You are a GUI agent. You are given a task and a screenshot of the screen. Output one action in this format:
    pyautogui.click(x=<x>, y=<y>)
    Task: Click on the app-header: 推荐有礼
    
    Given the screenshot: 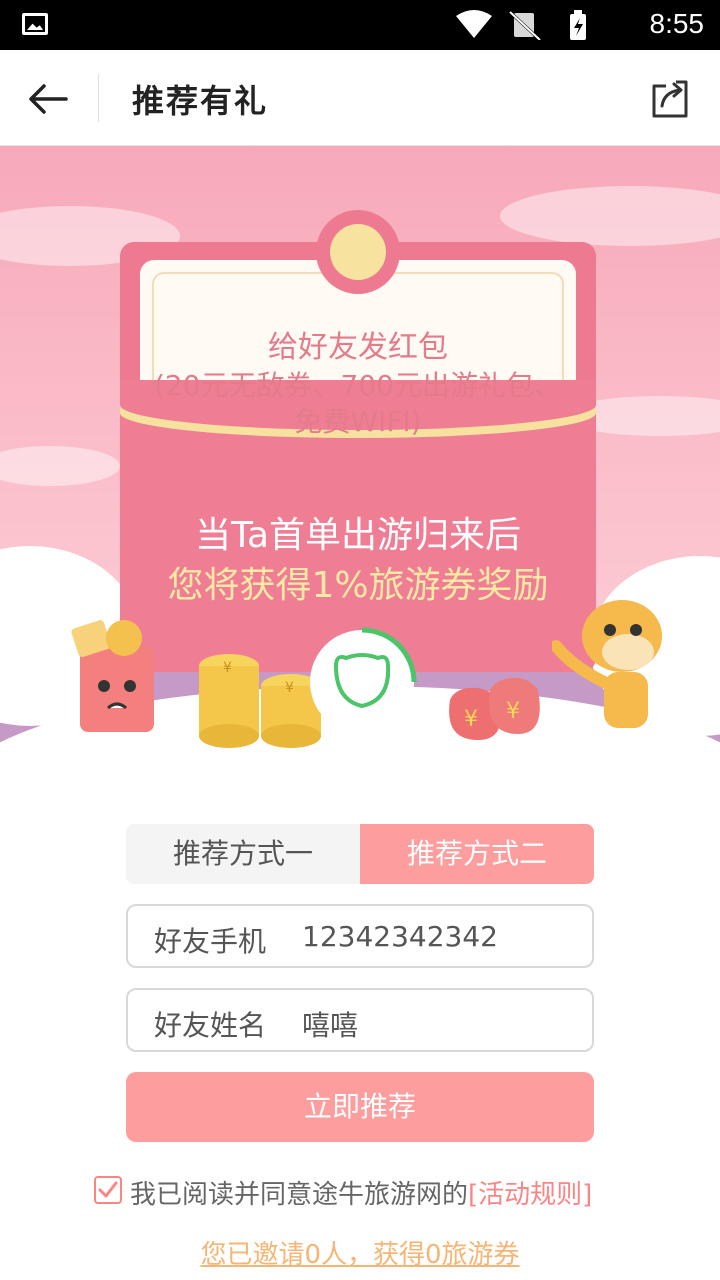 What is the action you would take?
    pyautogui.click(x=360, y=98)
    